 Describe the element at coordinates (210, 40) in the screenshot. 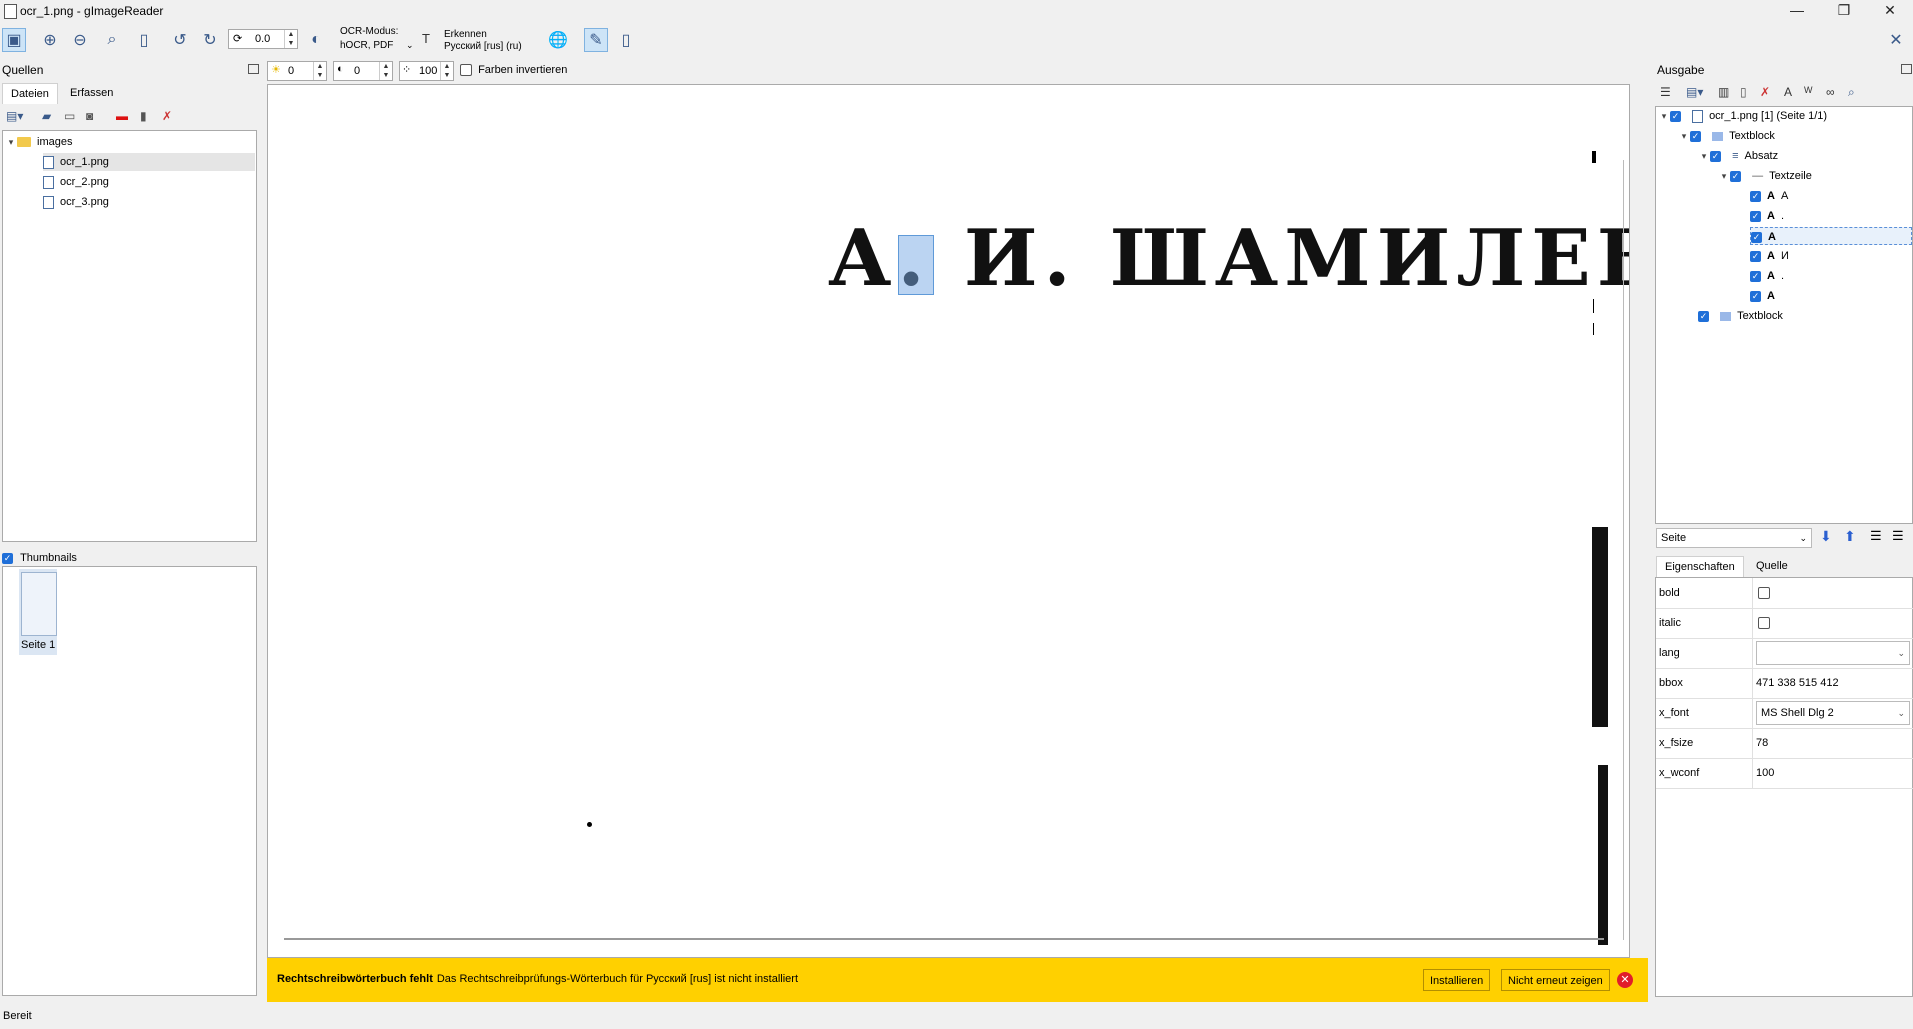

I see `rotate-right-icon: ↻` at that location.